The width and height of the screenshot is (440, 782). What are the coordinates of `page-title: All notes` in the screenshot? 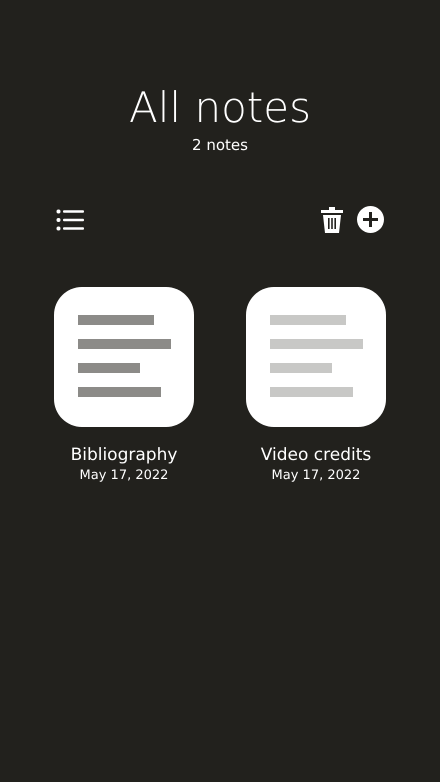 It's located at (220, 108).